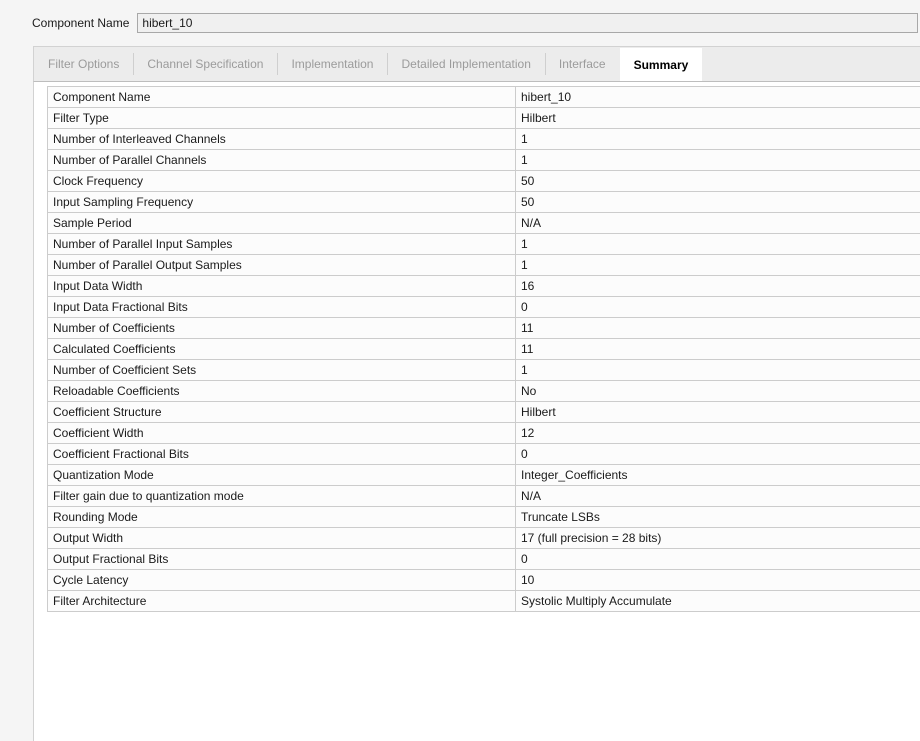  What do you see at coordinates (281, 559) in the screenshot?
I see `summary-property-name: Output Fractional Bits` at bounding box center [281, 559].